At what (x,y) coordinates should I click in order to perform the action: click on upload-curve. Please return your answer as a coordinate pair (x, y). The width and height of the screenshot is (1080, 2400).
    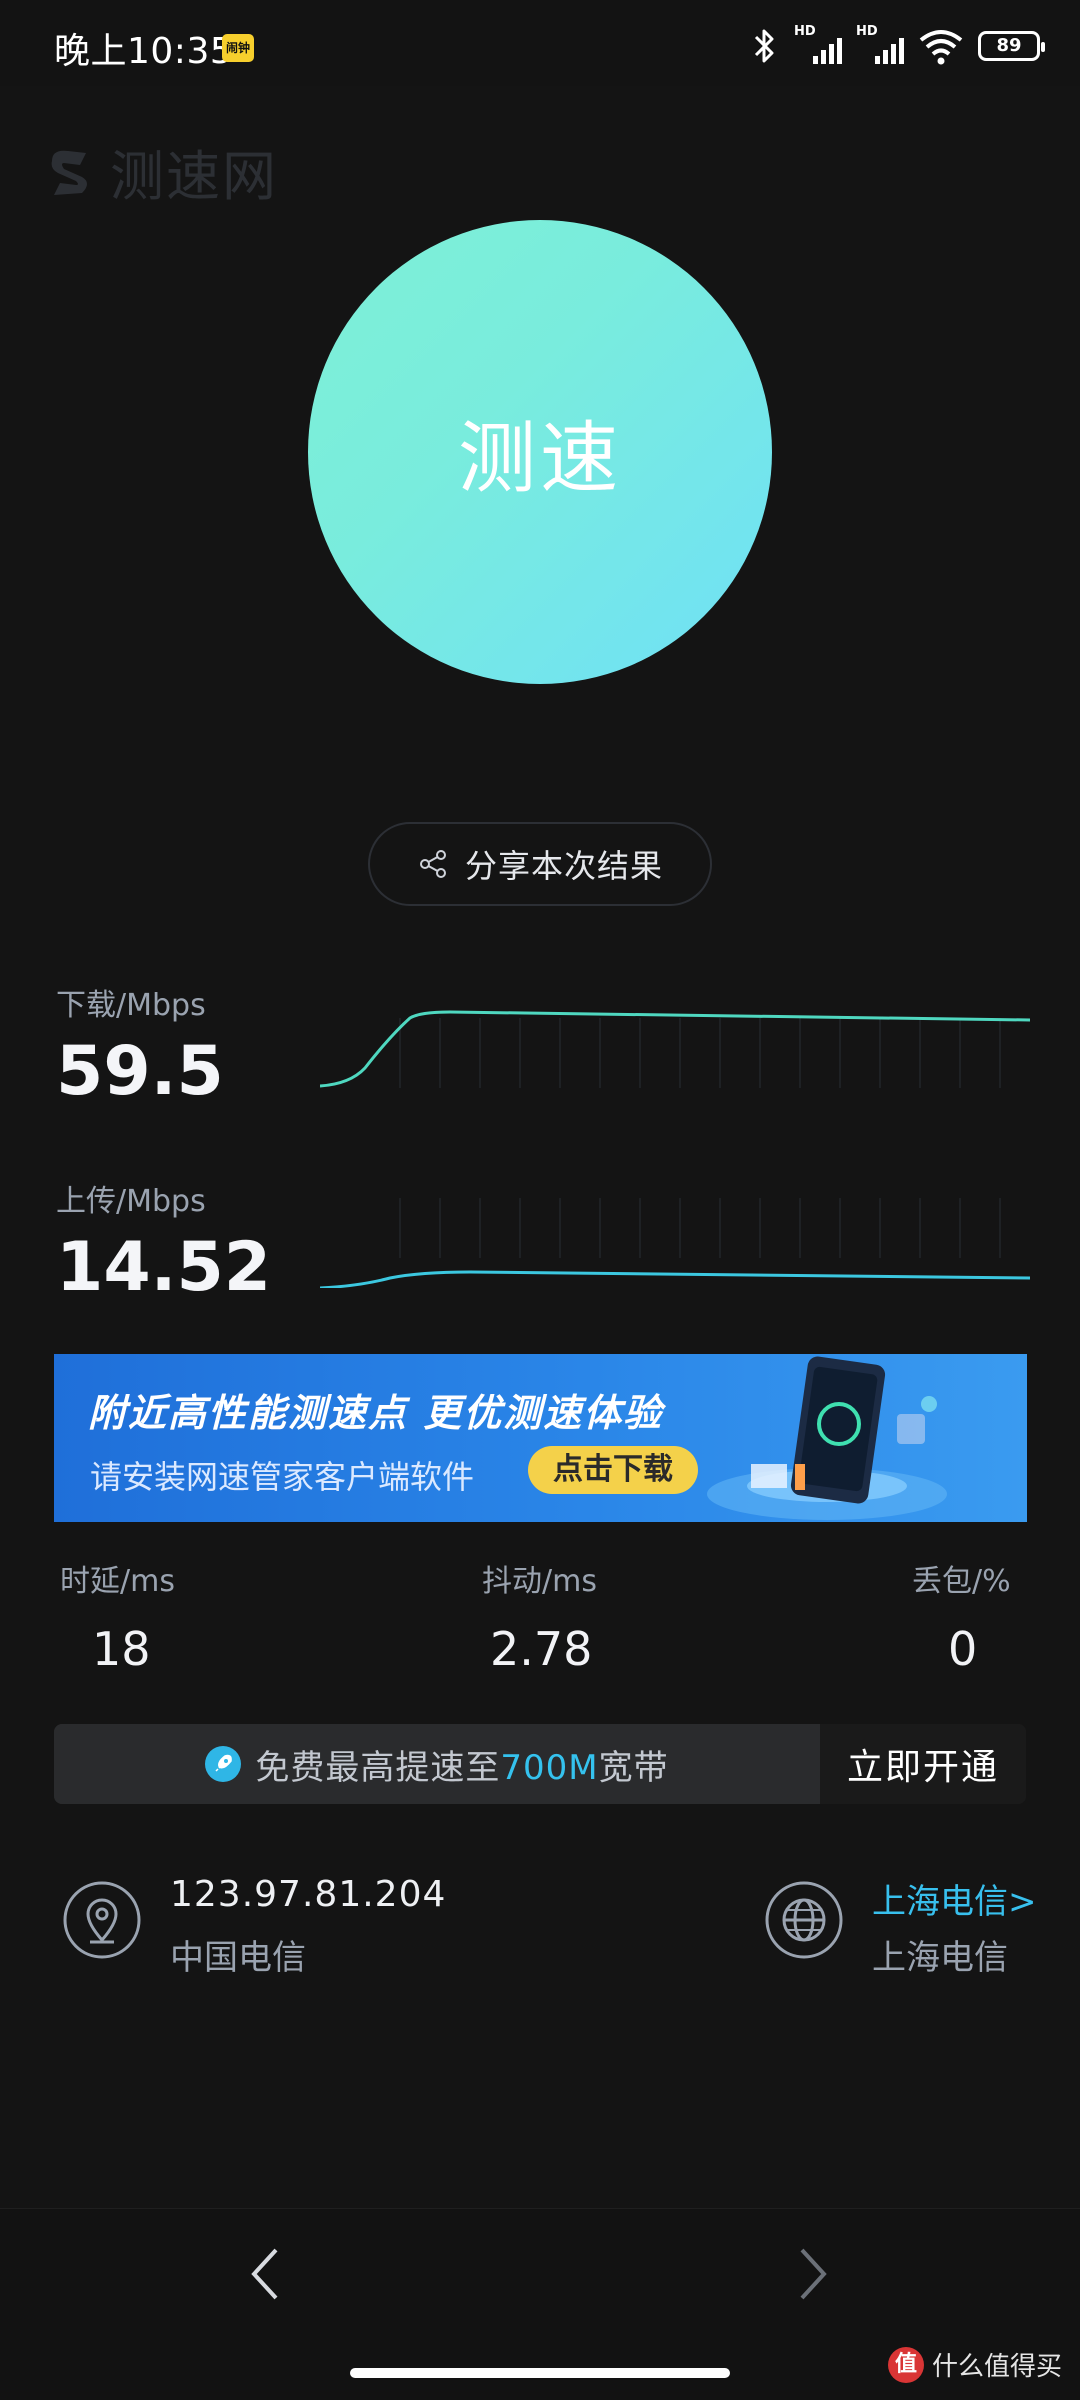
    Looking at the image, I should click on (675, 1279).